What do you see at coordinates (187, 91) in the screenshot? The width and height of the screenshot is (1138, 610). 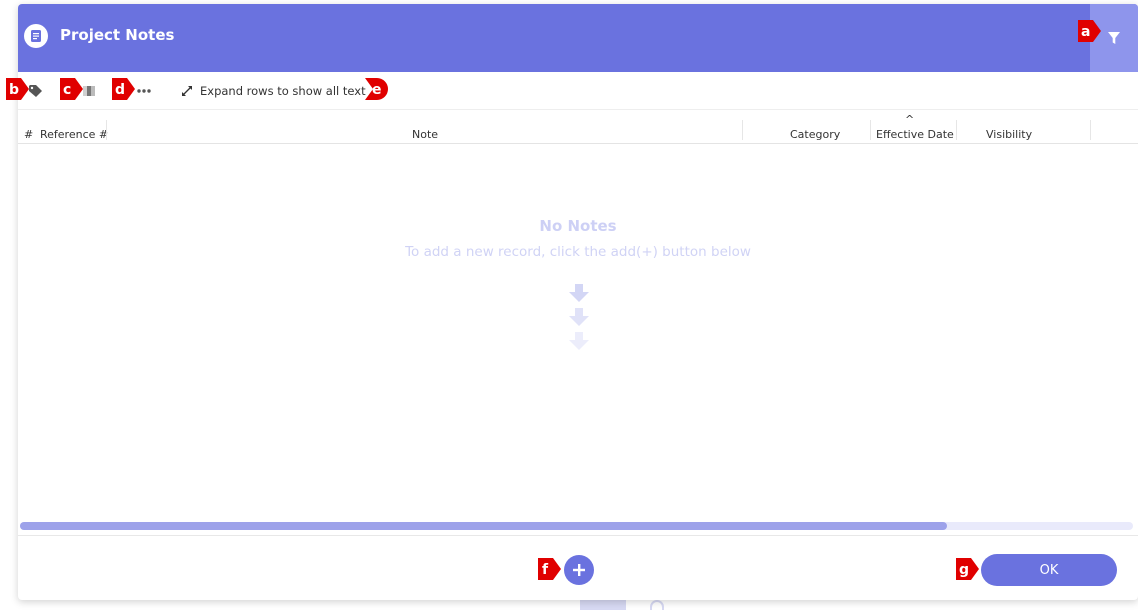 I see `expand-arrows-icon` at bounding box center [187, 91].